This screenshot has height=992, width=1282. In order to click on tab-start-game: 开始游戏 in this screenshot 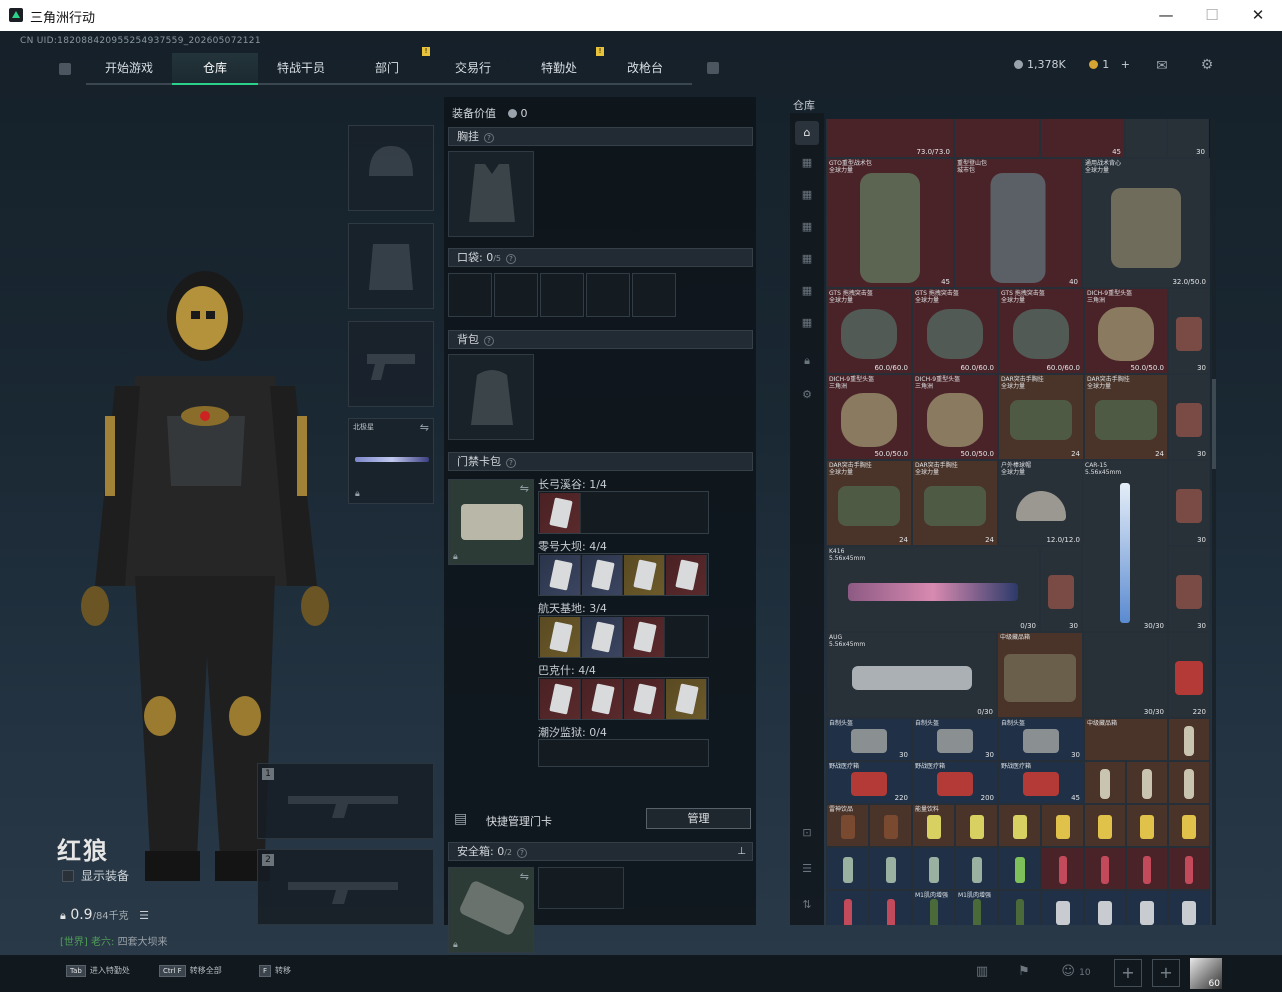, I will do `click(129, 69)`.